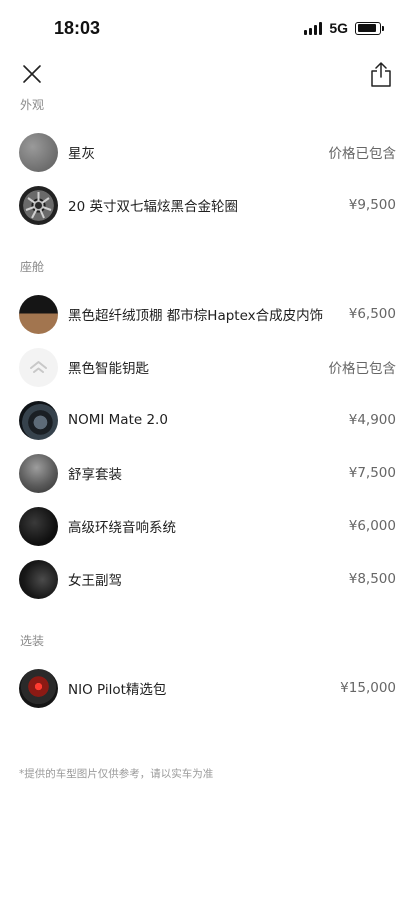 The width and height of the screenshot is (415, 900). I want to click on close-icon, so click(32, 74).